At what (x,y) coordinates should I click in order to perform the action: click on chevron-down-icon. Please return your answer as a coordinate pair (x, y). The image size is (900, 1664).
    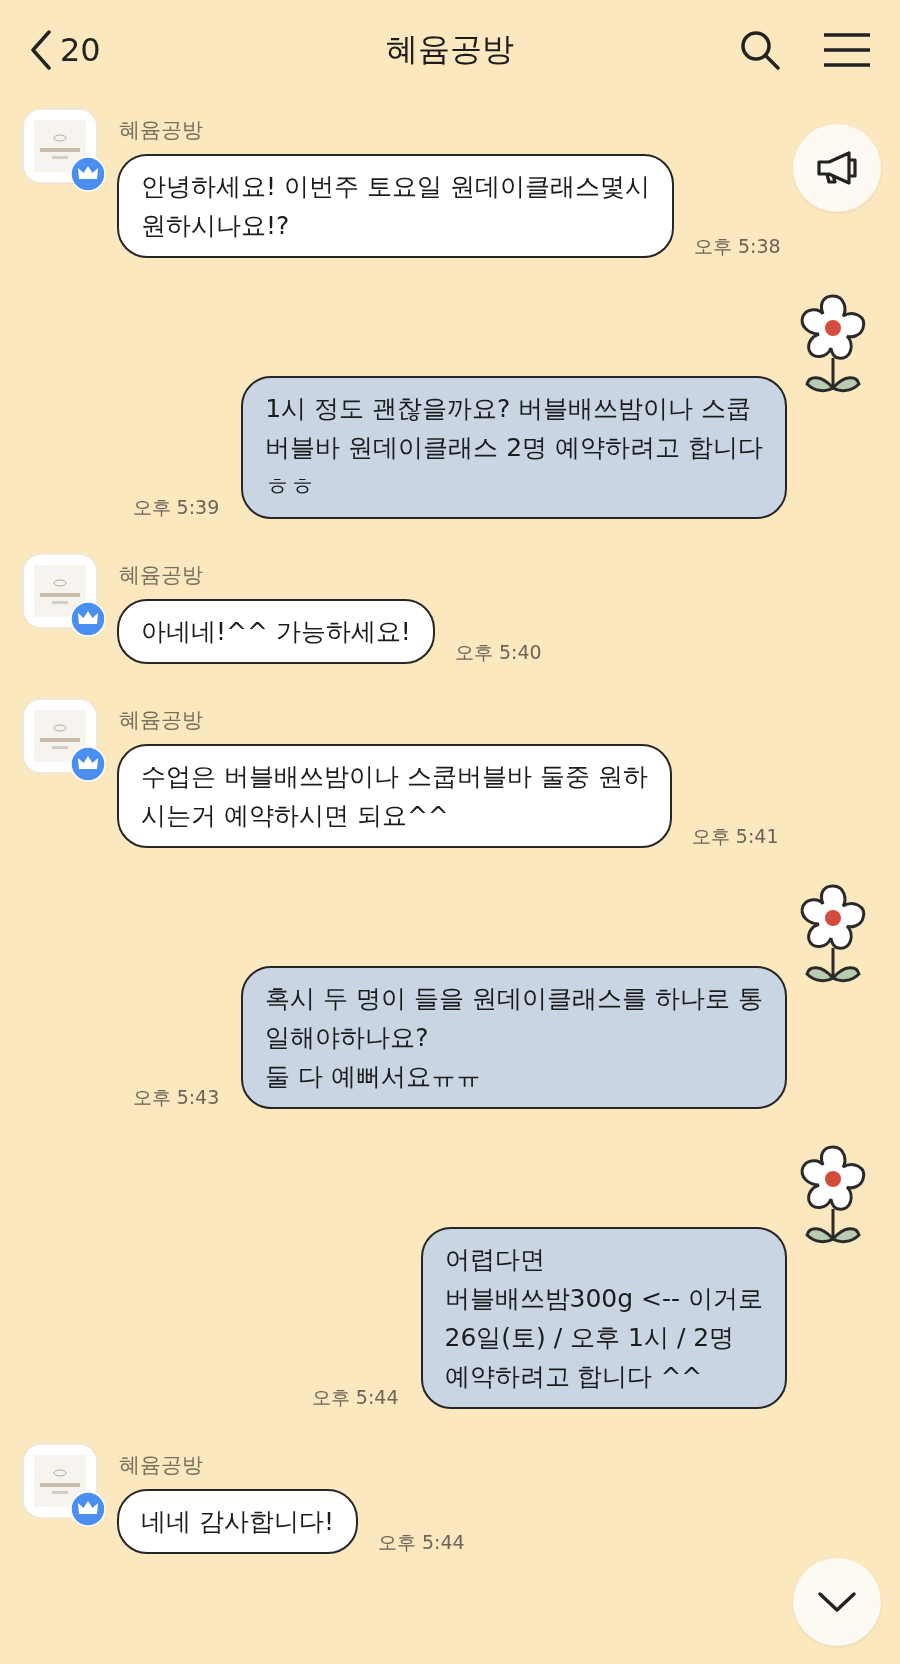
    Looking at the image, I should click on (837, 1602).